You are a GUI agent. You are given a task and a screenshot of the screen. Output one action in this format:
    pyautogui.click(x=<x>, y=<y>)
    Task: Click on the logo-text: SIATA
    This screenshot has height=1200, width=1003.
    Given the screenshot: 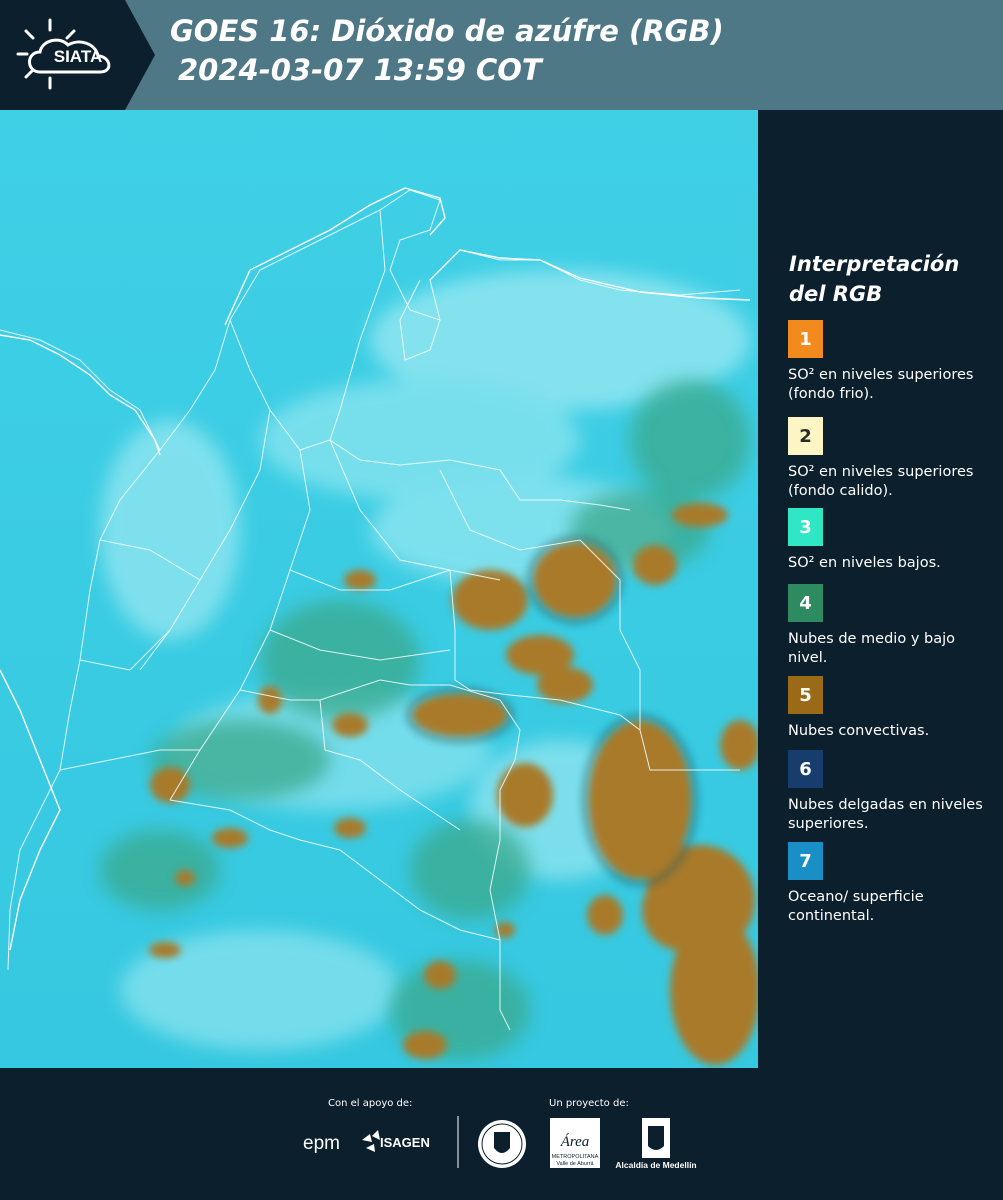 What is the action you would take?
    pyautogui.click(x=78, y=56)
    